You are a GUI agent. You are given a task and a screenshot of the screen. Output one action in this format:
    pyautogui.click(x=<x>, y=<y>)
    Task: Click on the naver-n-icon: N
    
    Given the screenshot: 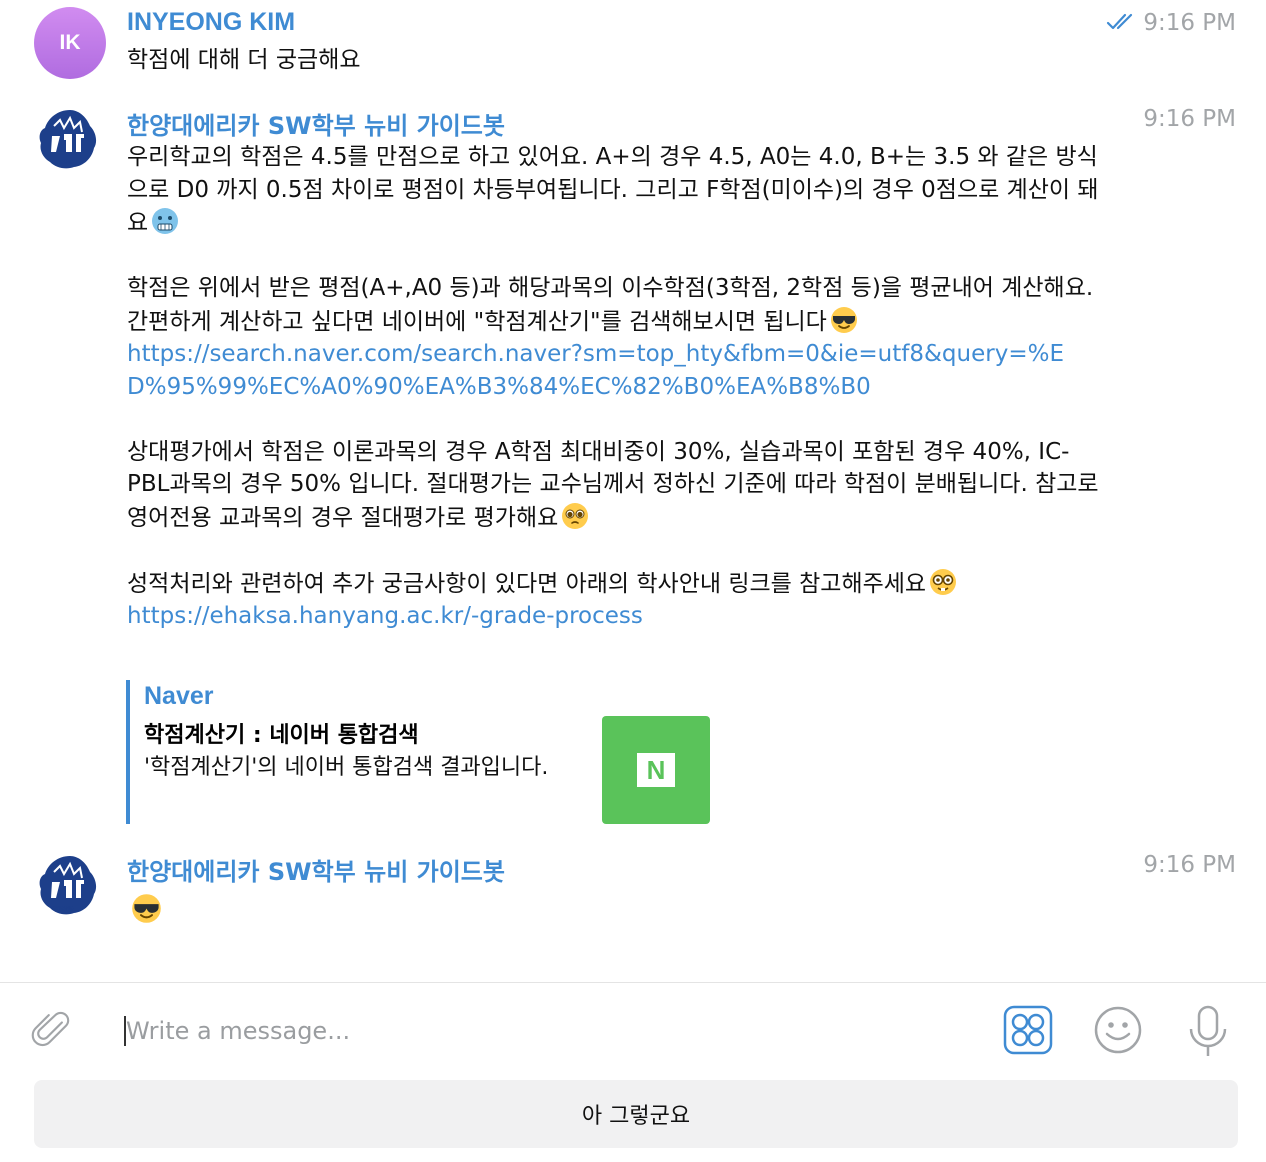 What is the action you would take?
    pyautogui.click(x=656, y=770)
    